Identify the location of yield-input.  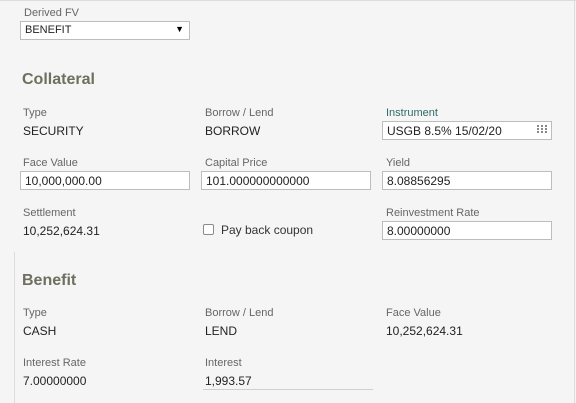
(467, 180).